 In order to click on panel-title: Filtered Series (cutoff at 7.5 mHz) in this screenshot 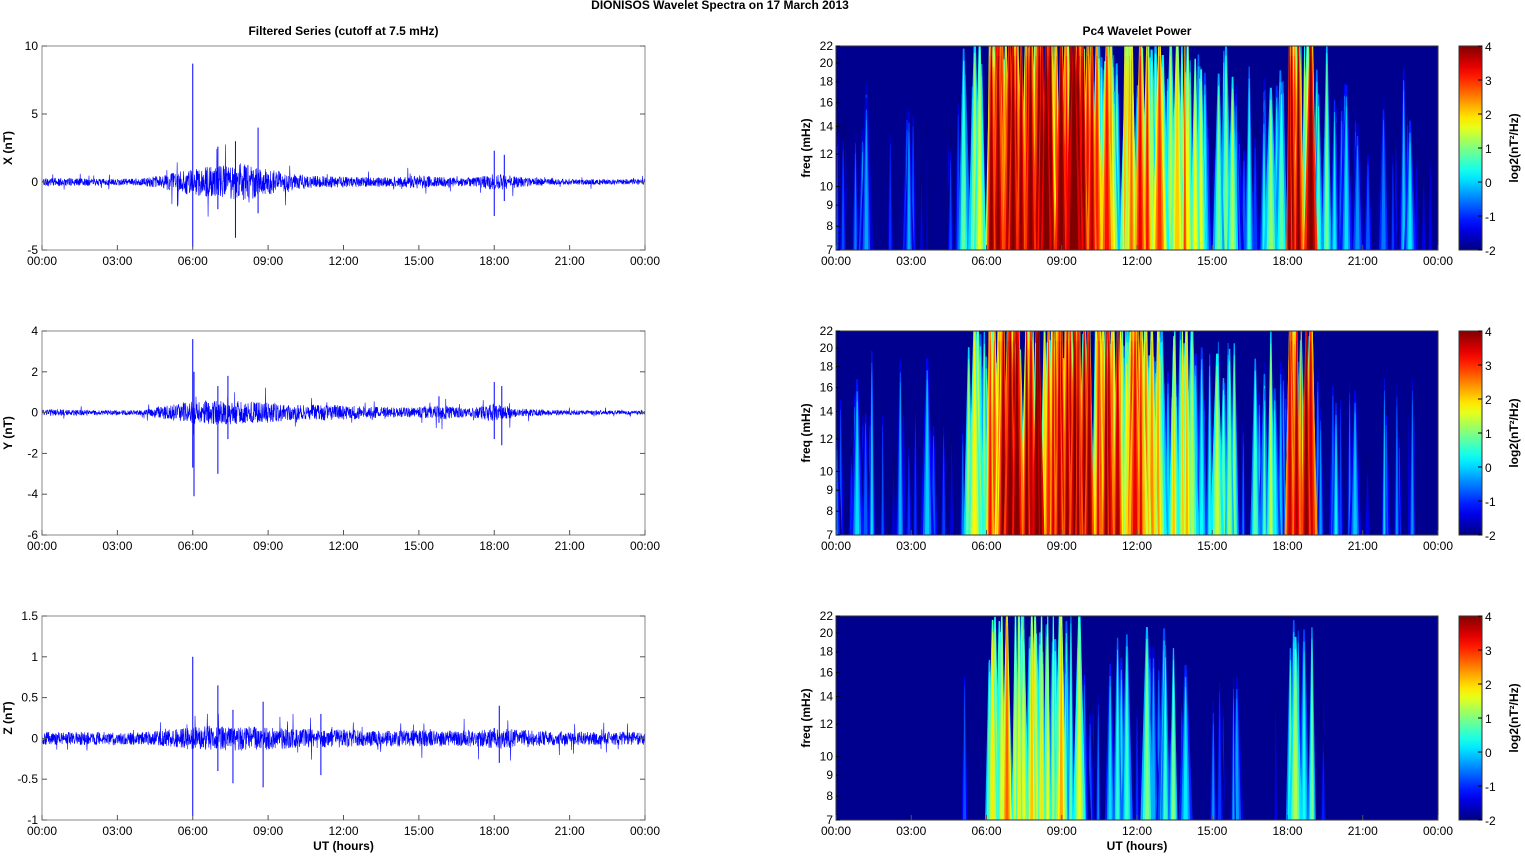, I will do `click(343, 31)`.